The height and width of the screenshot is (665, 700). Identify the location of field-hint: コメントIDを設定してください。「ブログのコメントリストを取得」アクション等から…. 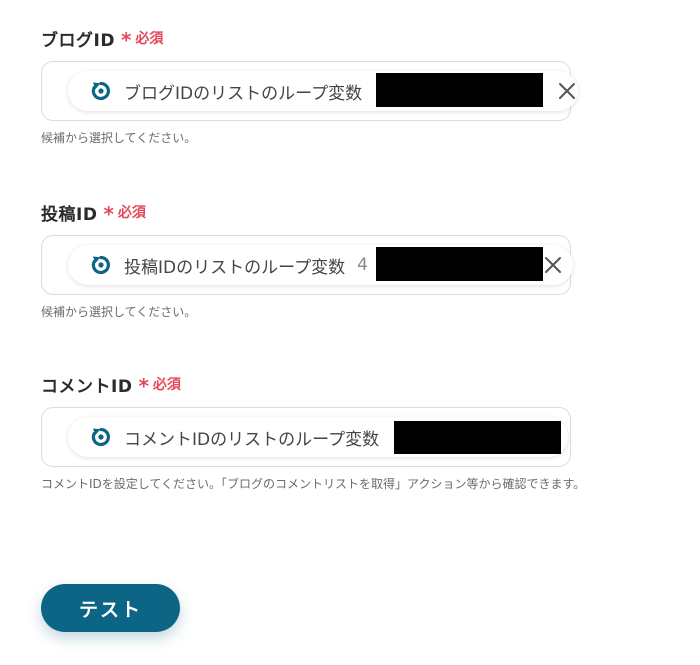
(313, 484).